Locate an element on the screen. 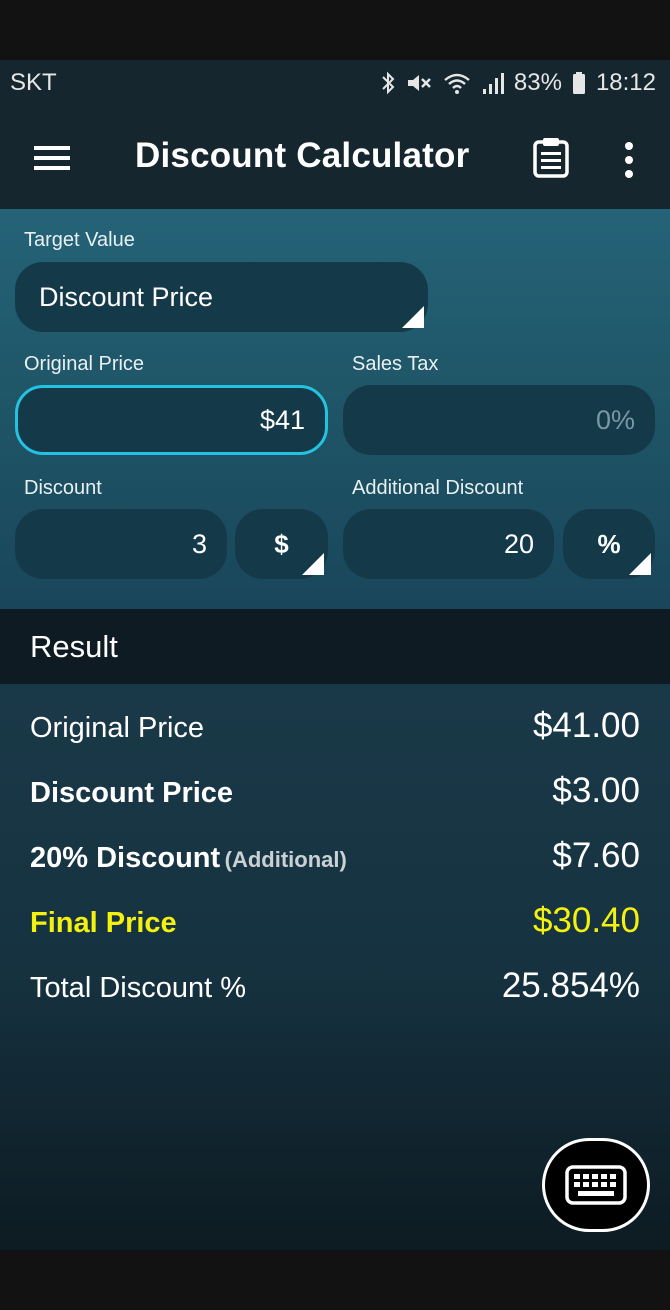 The image size is (670, 1310). result-label: Total Discount % is located at coordinates (138, 988).